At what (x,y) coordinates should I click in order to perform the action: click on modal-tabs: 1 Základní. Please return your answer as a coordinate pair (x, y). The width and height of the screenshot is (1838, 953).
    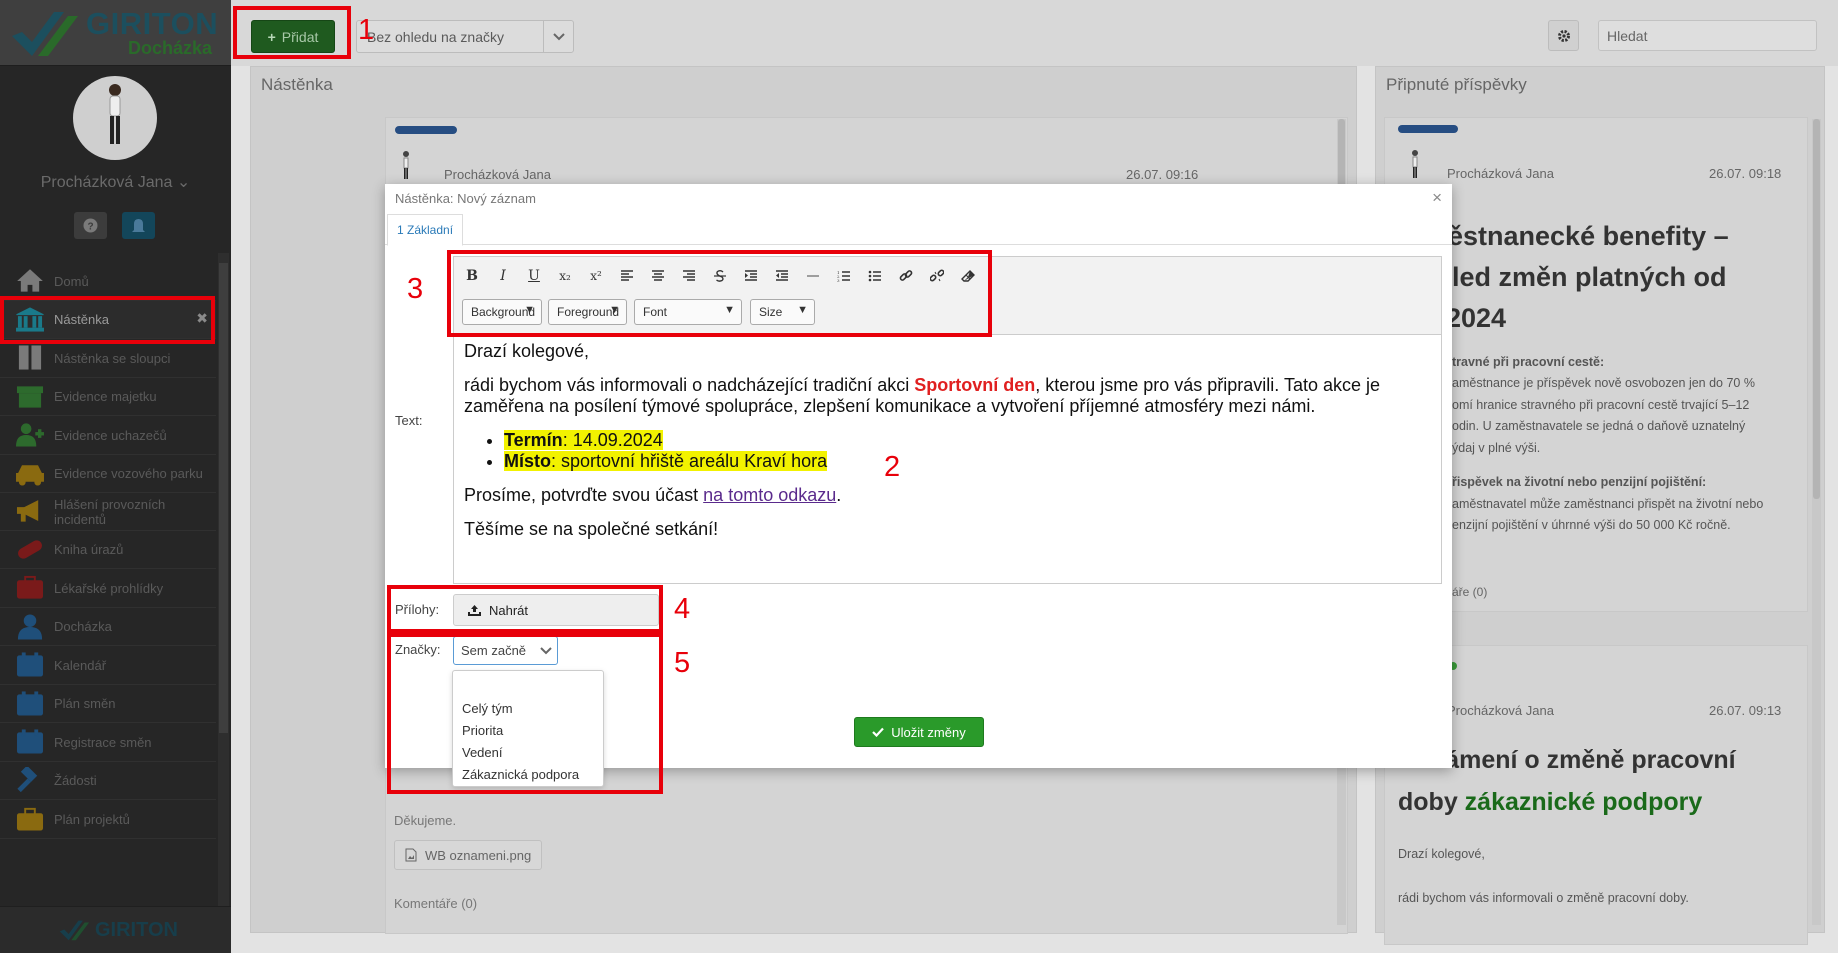
    Looking at the image, I should click on (918, 229).